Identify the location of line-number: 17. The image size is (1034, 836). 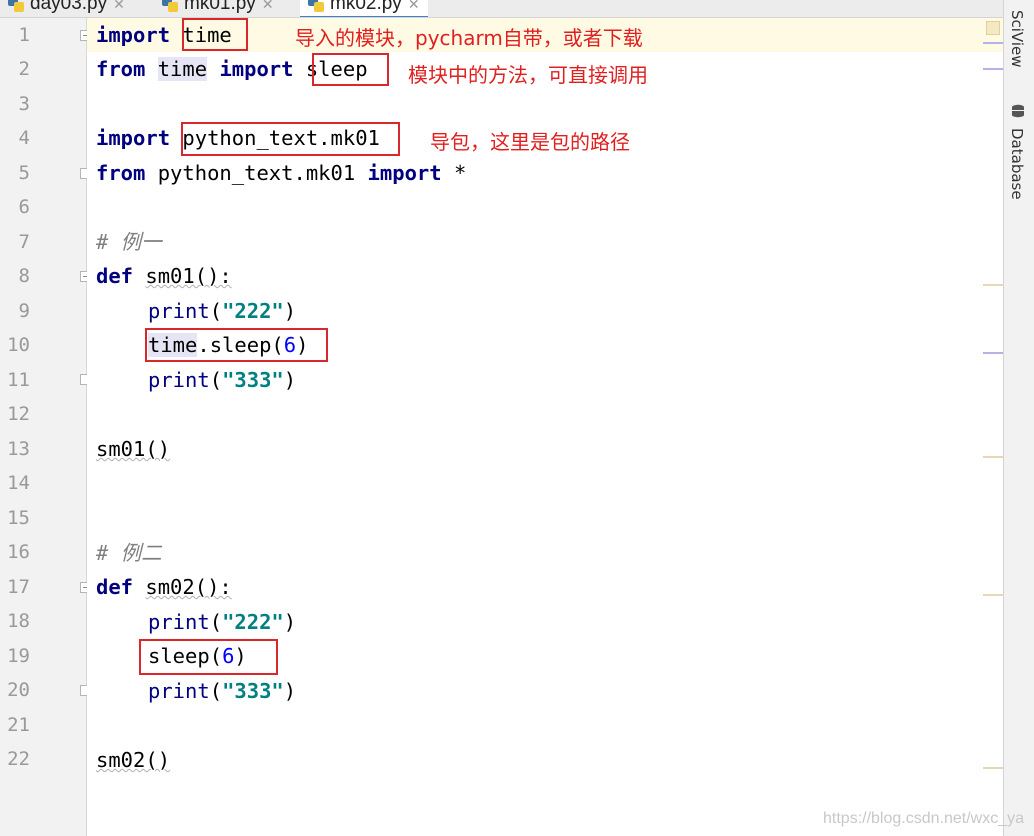
(18, 587).